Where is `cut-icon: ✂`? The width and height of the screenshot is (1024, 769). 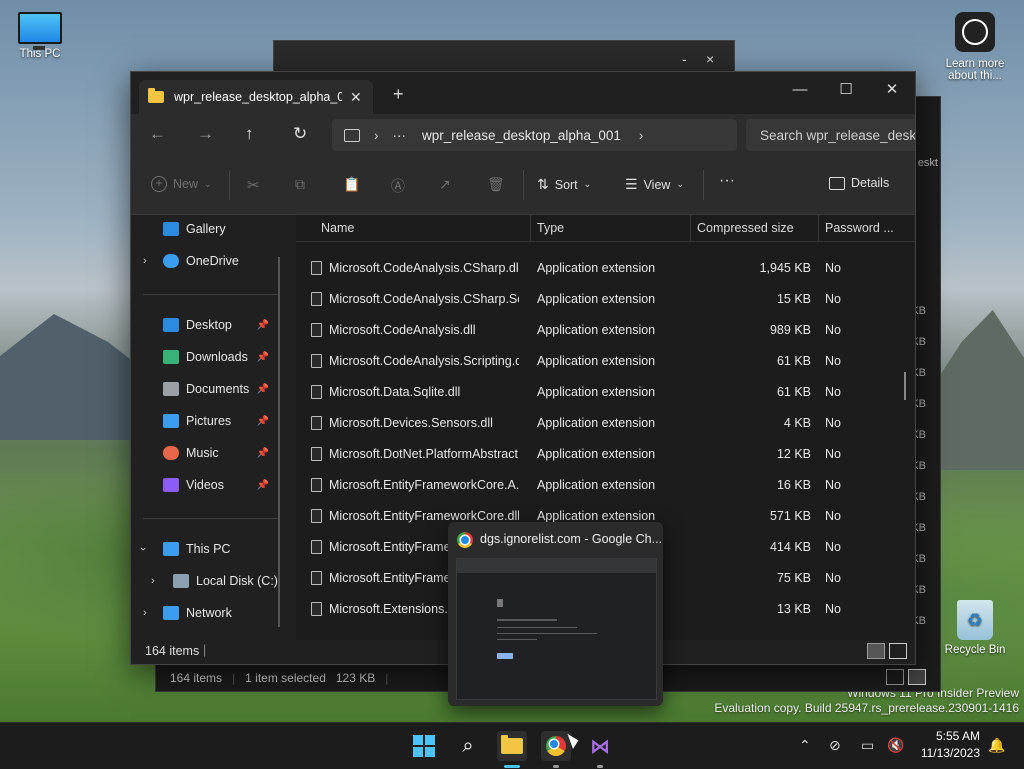
cut-icon: ✂ is located at coordinates (253, 185).